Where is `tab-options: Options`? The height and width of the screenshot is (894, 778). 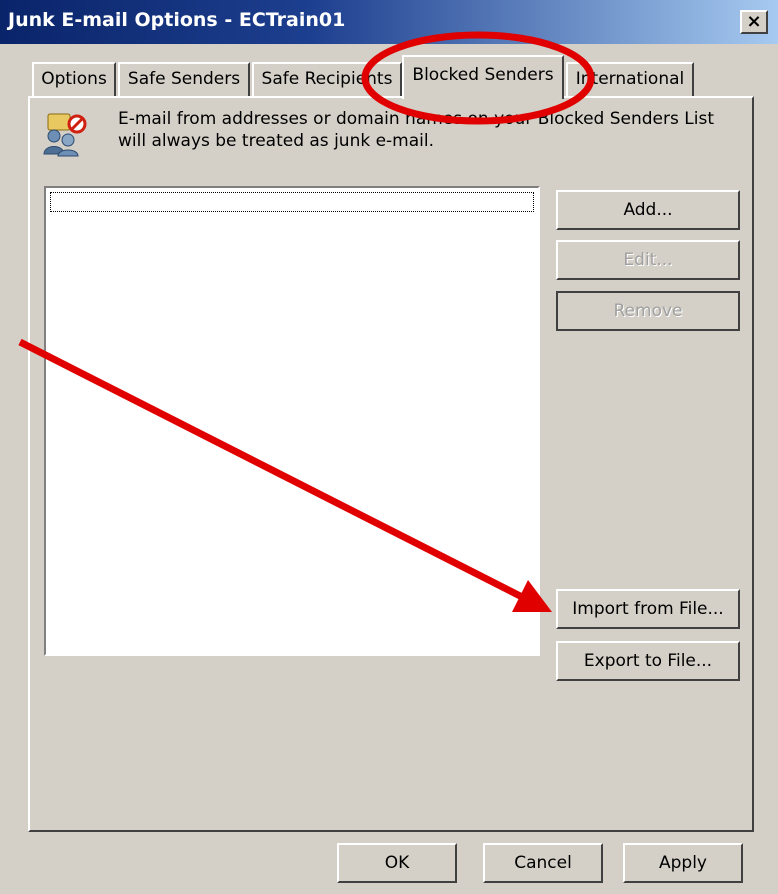
tab-options: Options is located at coordinates (74, 79).